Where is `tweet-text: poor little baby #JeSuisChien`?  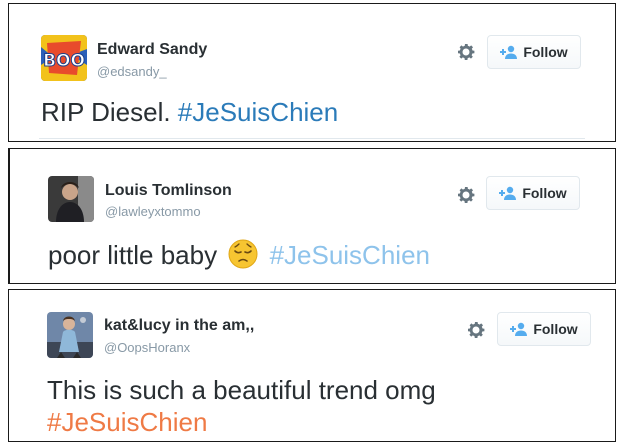 tweet-text: poor little baby #JeSuisChien is located at coordinates (239, 255).